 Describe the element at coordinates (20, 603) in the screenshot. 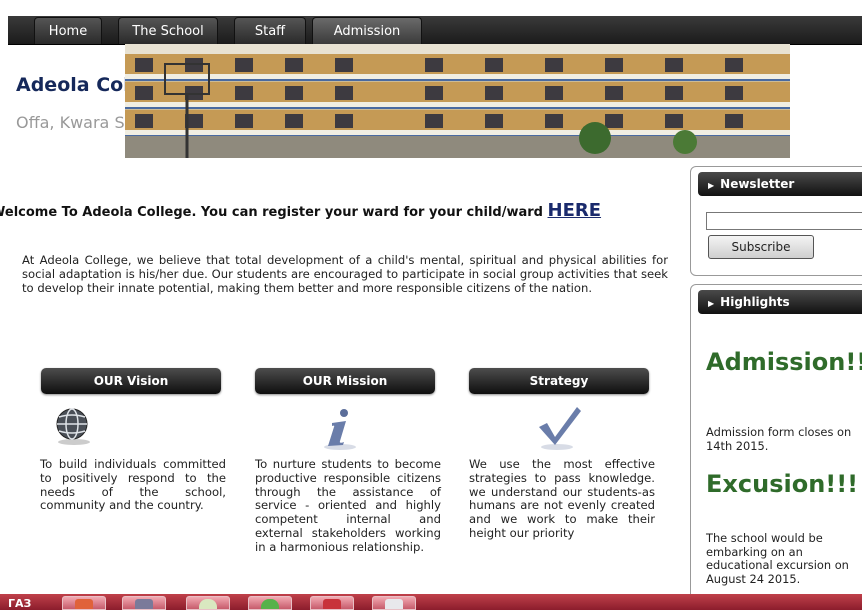

I see `taskbar-label: ГАЗ` at that location.